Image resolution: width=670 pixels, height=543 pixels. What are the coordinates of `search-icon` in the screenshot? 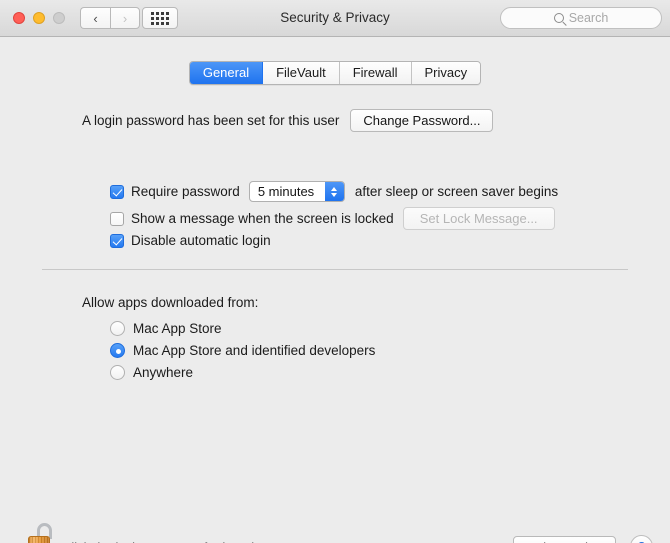 It's located at (558, 18).